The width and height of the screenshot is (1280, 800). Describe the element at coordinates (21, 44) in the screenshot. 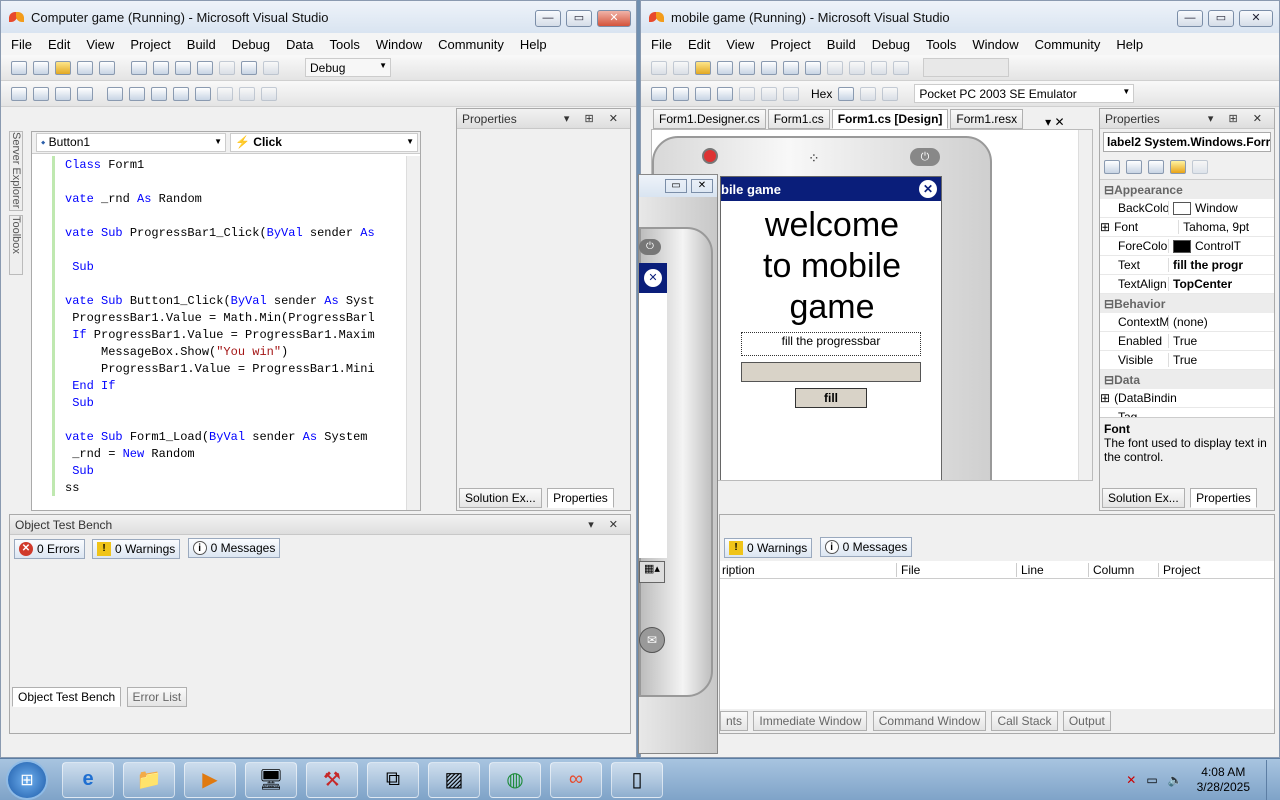

I see `left-menu-file: File` at that location.